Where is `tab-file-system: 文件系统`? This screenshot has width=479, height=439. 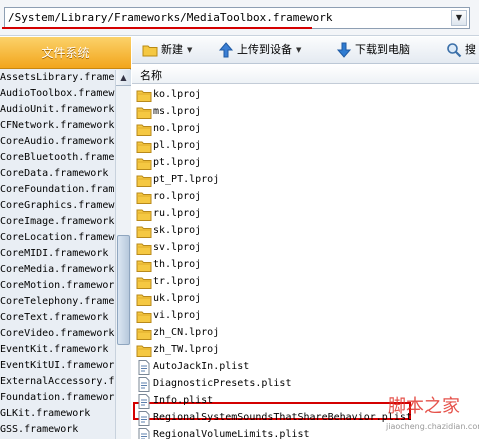 tab-file-system: 文件系统 is located at coordinates (65, 53).